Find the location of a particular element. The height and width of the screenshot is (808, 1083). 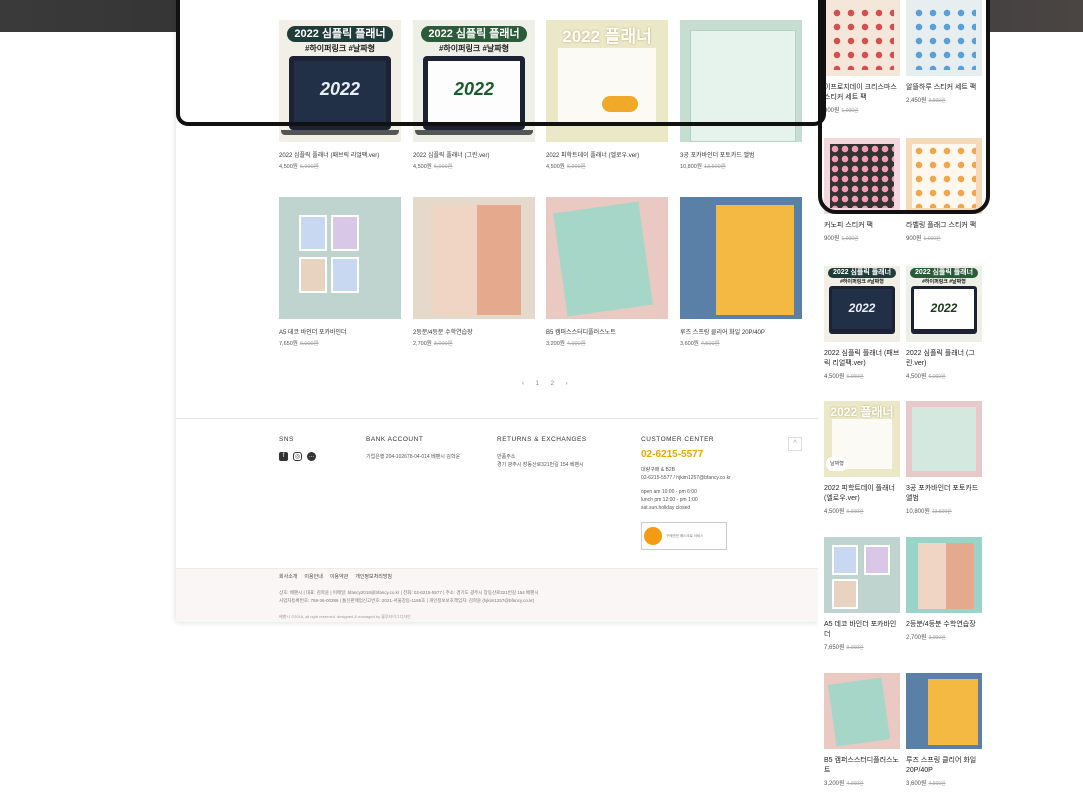

facebook-icon: f is located at coordinates (283, 456).